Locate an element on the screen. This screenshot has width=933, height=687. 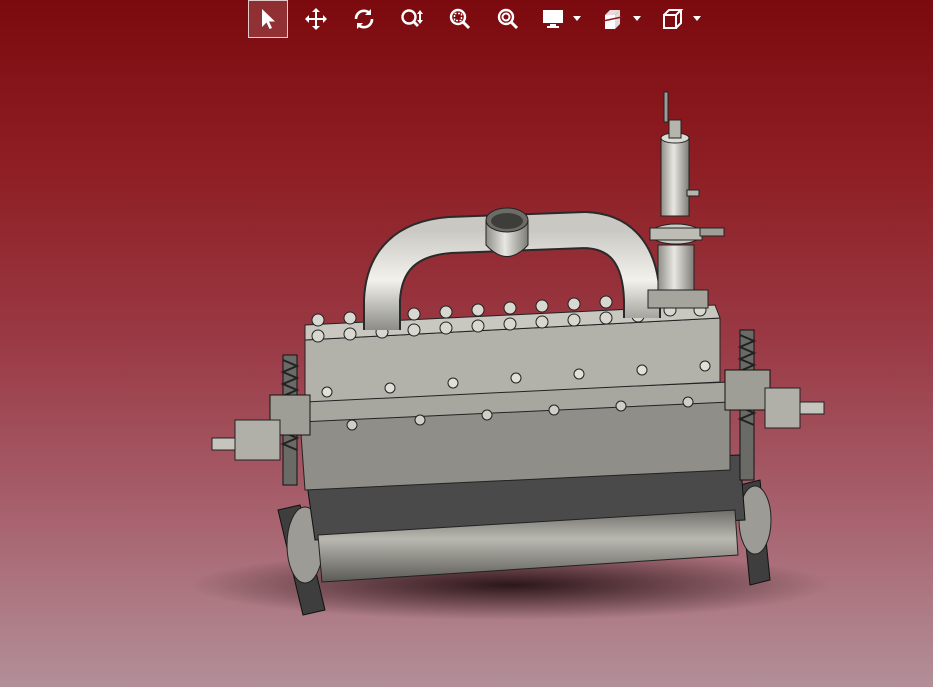
zoom-fit-icon is located at coordinates (508, 19).